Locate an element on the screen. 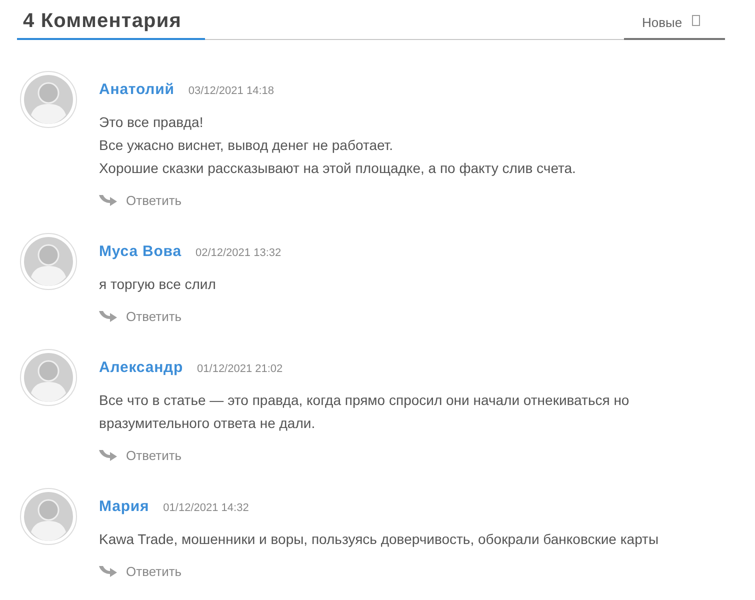  comment-text: Kawa Trade, мошенники и воры, пользуясь доверчивость, обокрали банковские карты is located at coordinates (379, 539).